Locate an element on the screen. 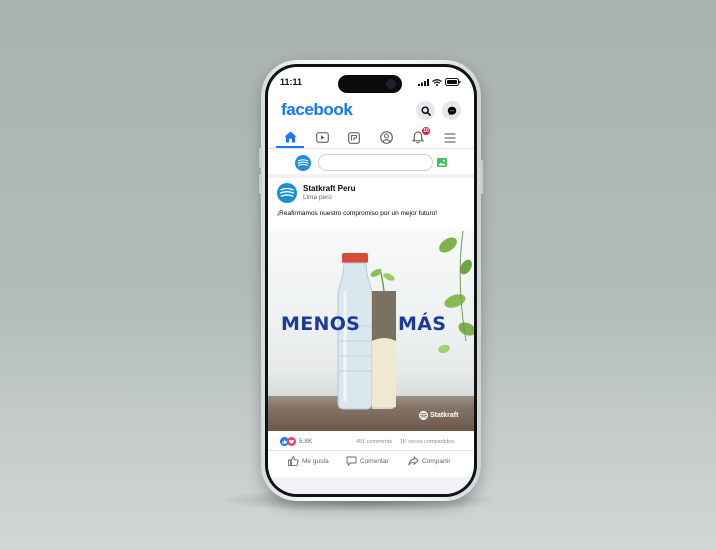 The image size is (716, 550). front-camera is located at coordinates (391, 84).